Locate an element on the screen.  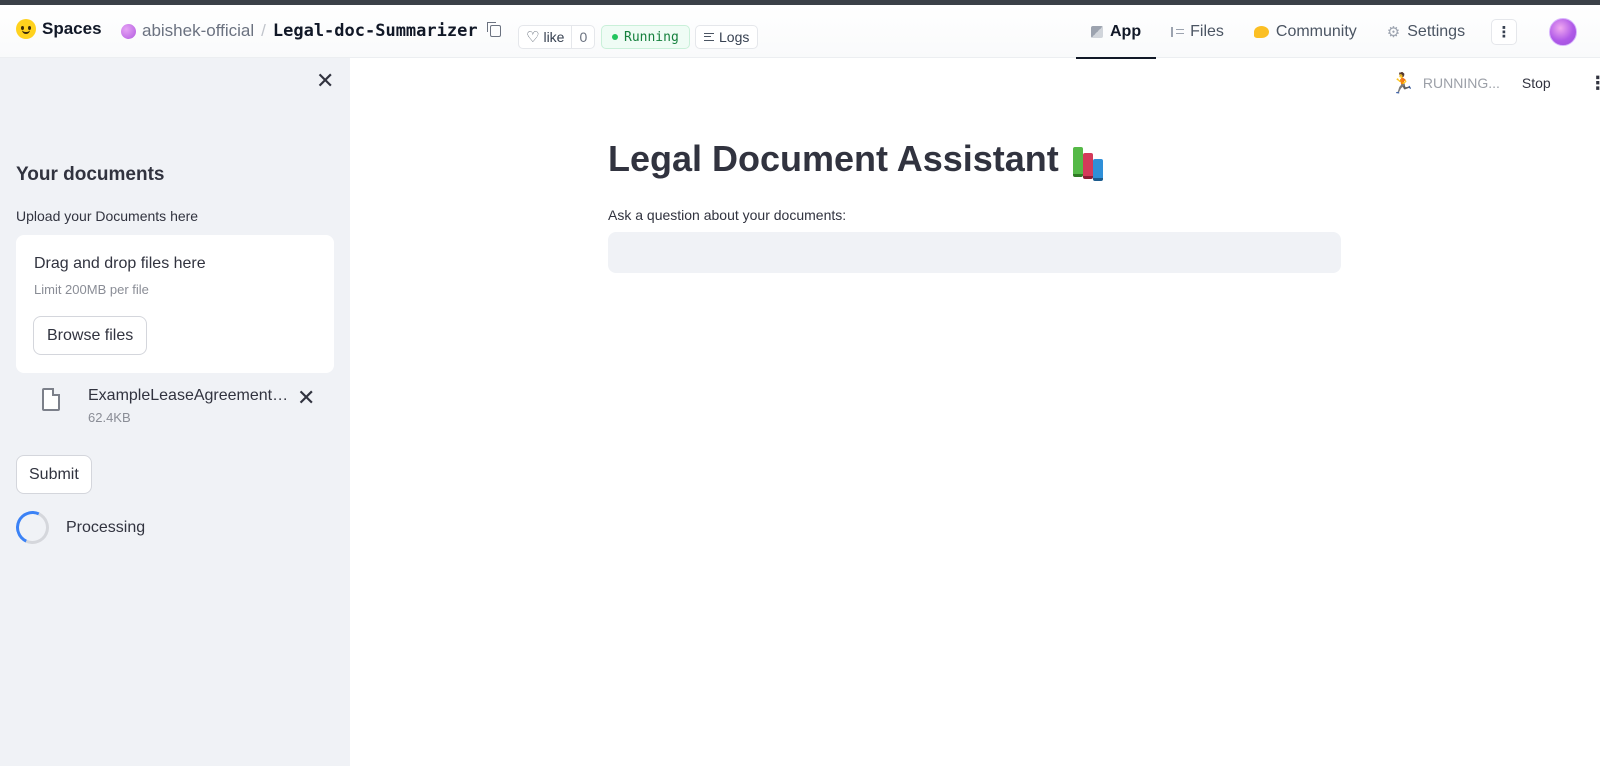
app-status-bar: 🏃 RUNNING... Stop ⋮ is located at coordinates (1495, 83).